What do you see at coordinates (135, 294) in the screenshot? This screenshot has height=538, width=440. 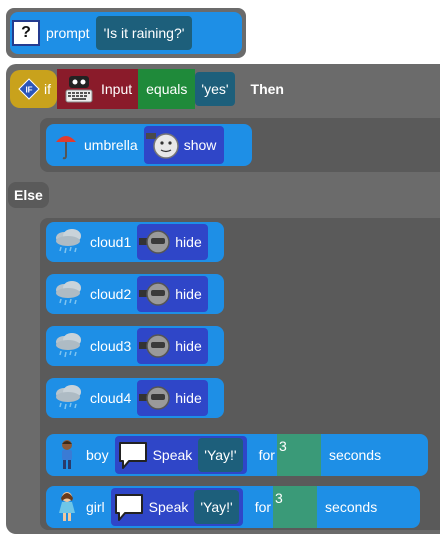 I see `cloud2-hide-block: cloud2 hide` at bounding box center [135, 294].